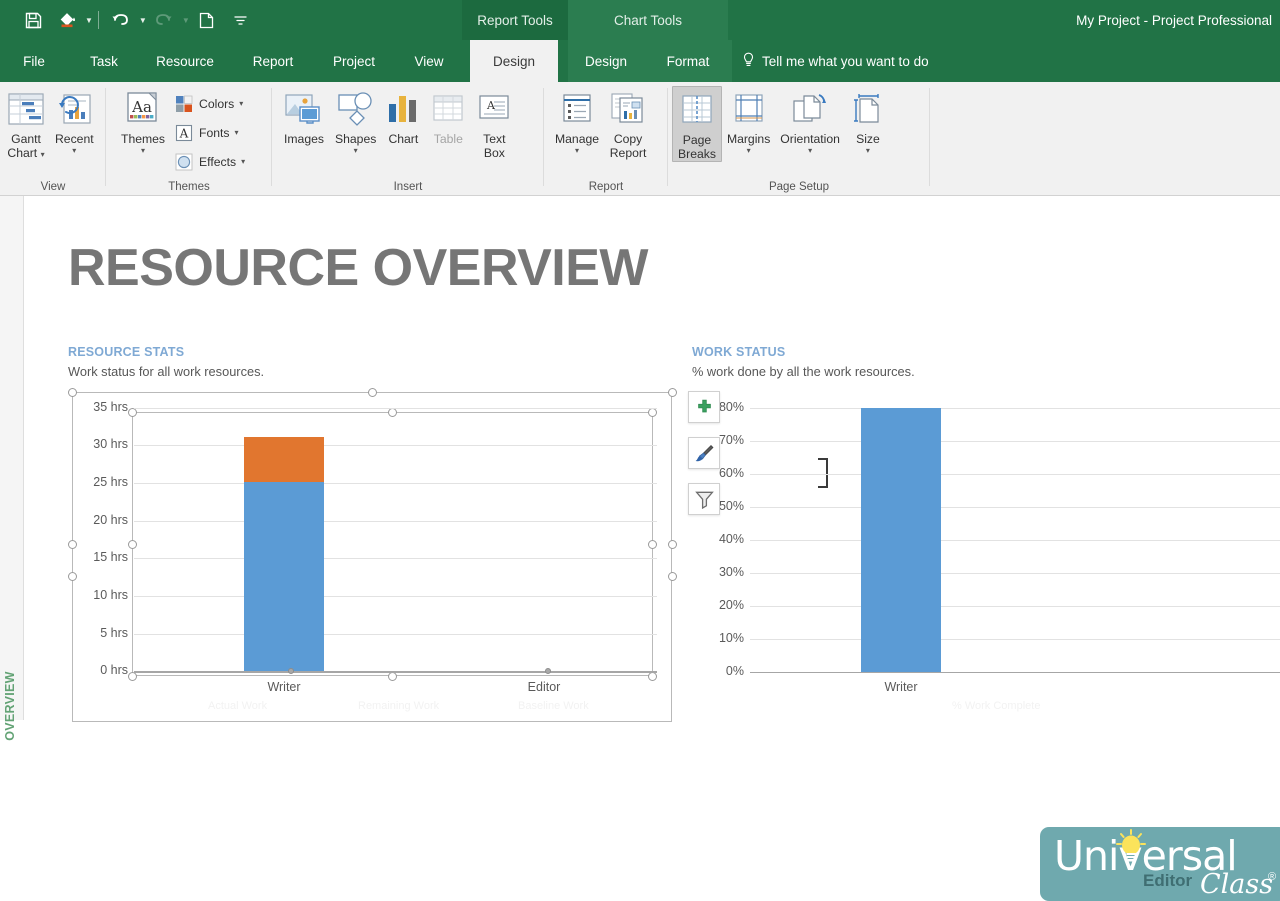 The image size is (1280, 901). Describe the element at coordinates (143, 120) in the screenshot. I see `themes-button: Aa Themes ▾` at that location.